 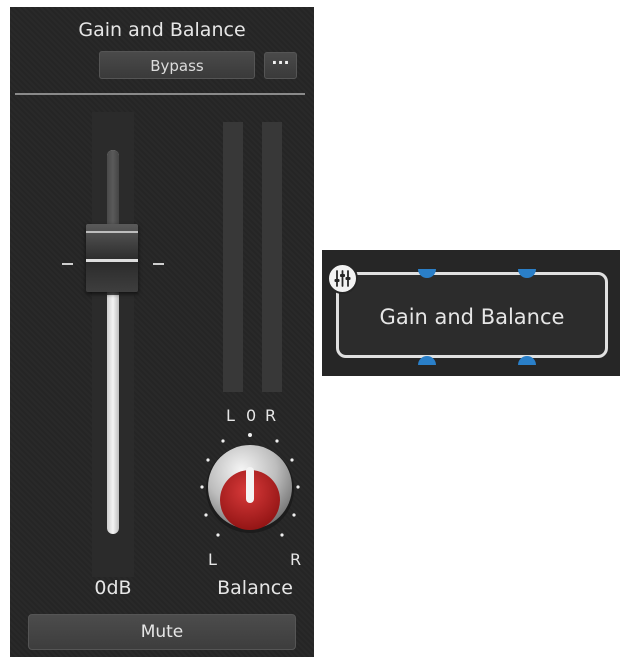 I want to click on fader-zero-tick-left, so click(x=67, y=264).